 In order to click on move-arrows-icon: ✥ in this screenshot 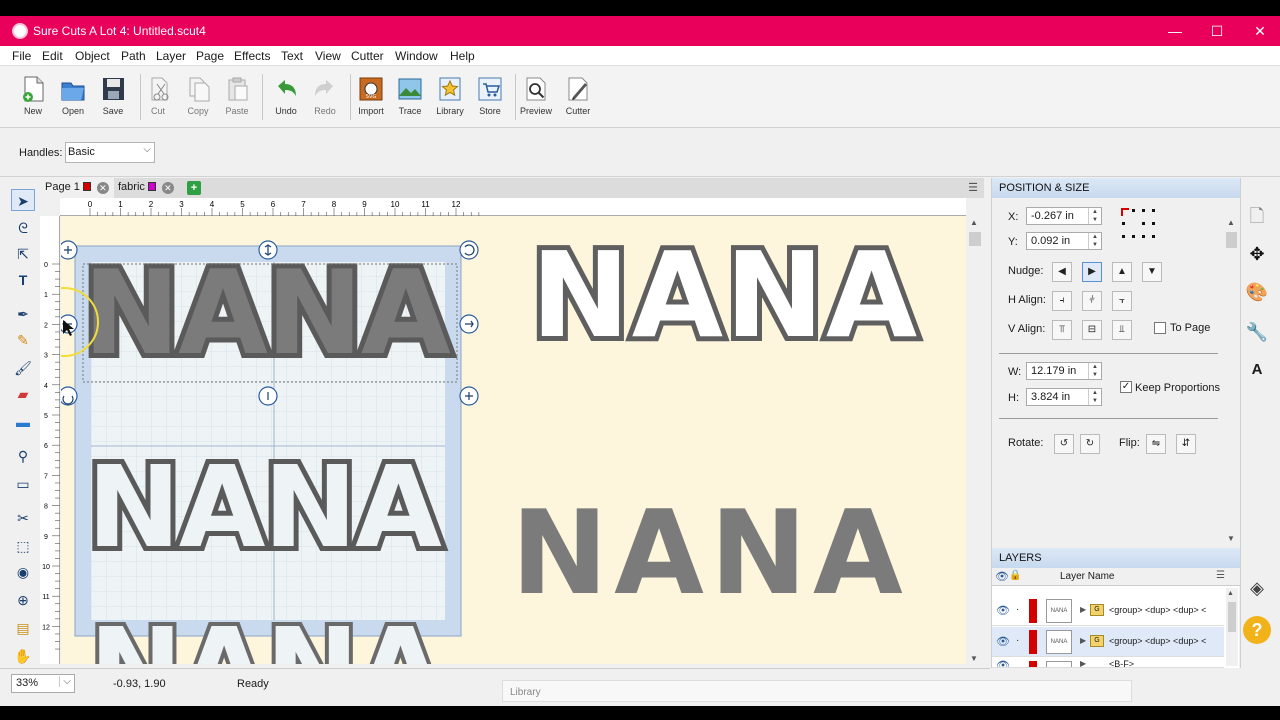, I will do `click(1257, 254)`.